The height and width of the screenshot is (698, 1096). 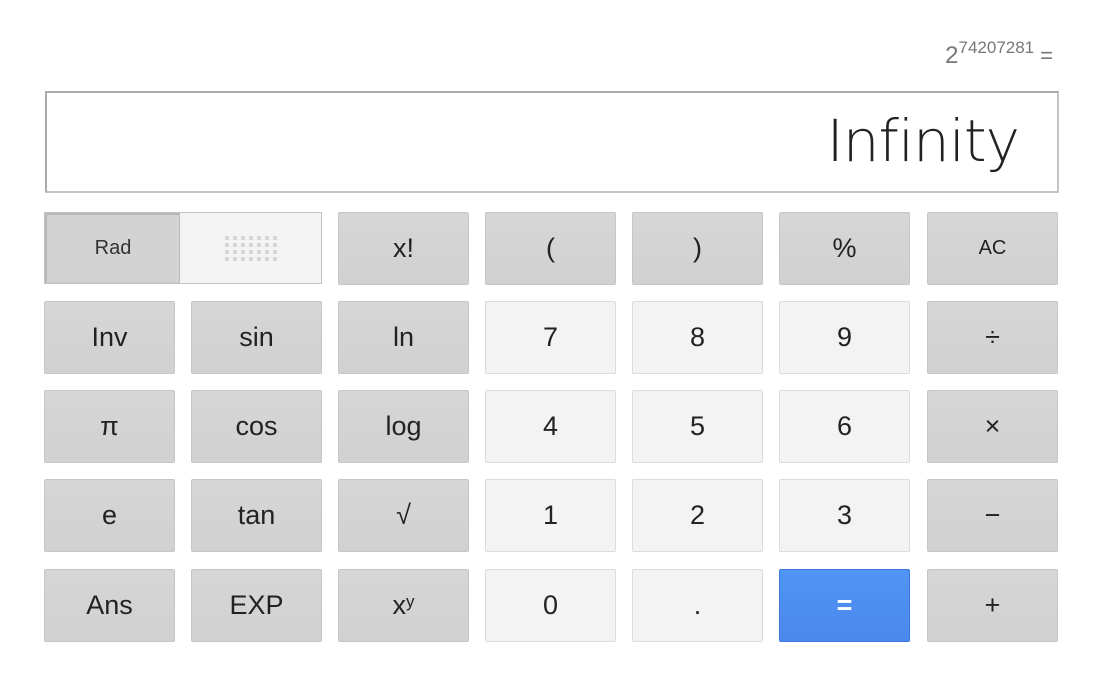 What do you see at coordinates (992, 248) in the screenshot?
I see `all-clear-button: AC` at bounding box center [992, 248].